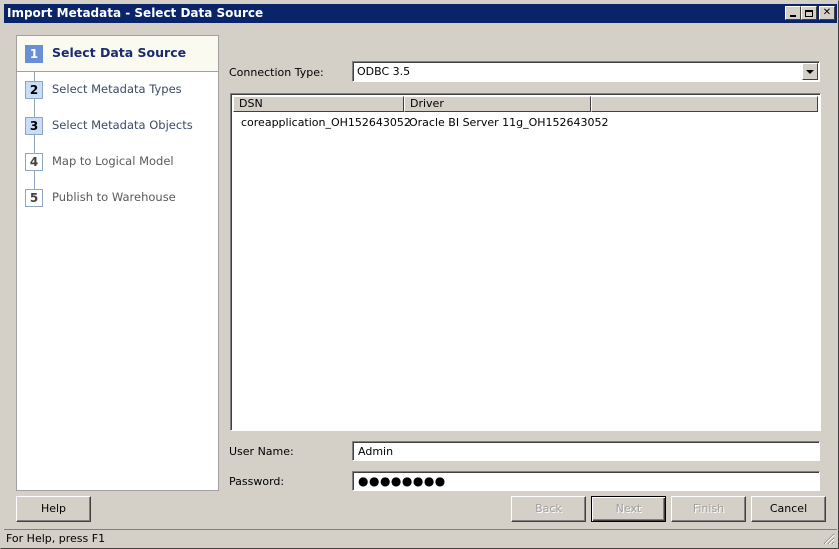 The image size is (839, 549). Describe the element at coordinates (113, 161) in the screenshot. I see `step-label: Map to Logical Model` at that location.